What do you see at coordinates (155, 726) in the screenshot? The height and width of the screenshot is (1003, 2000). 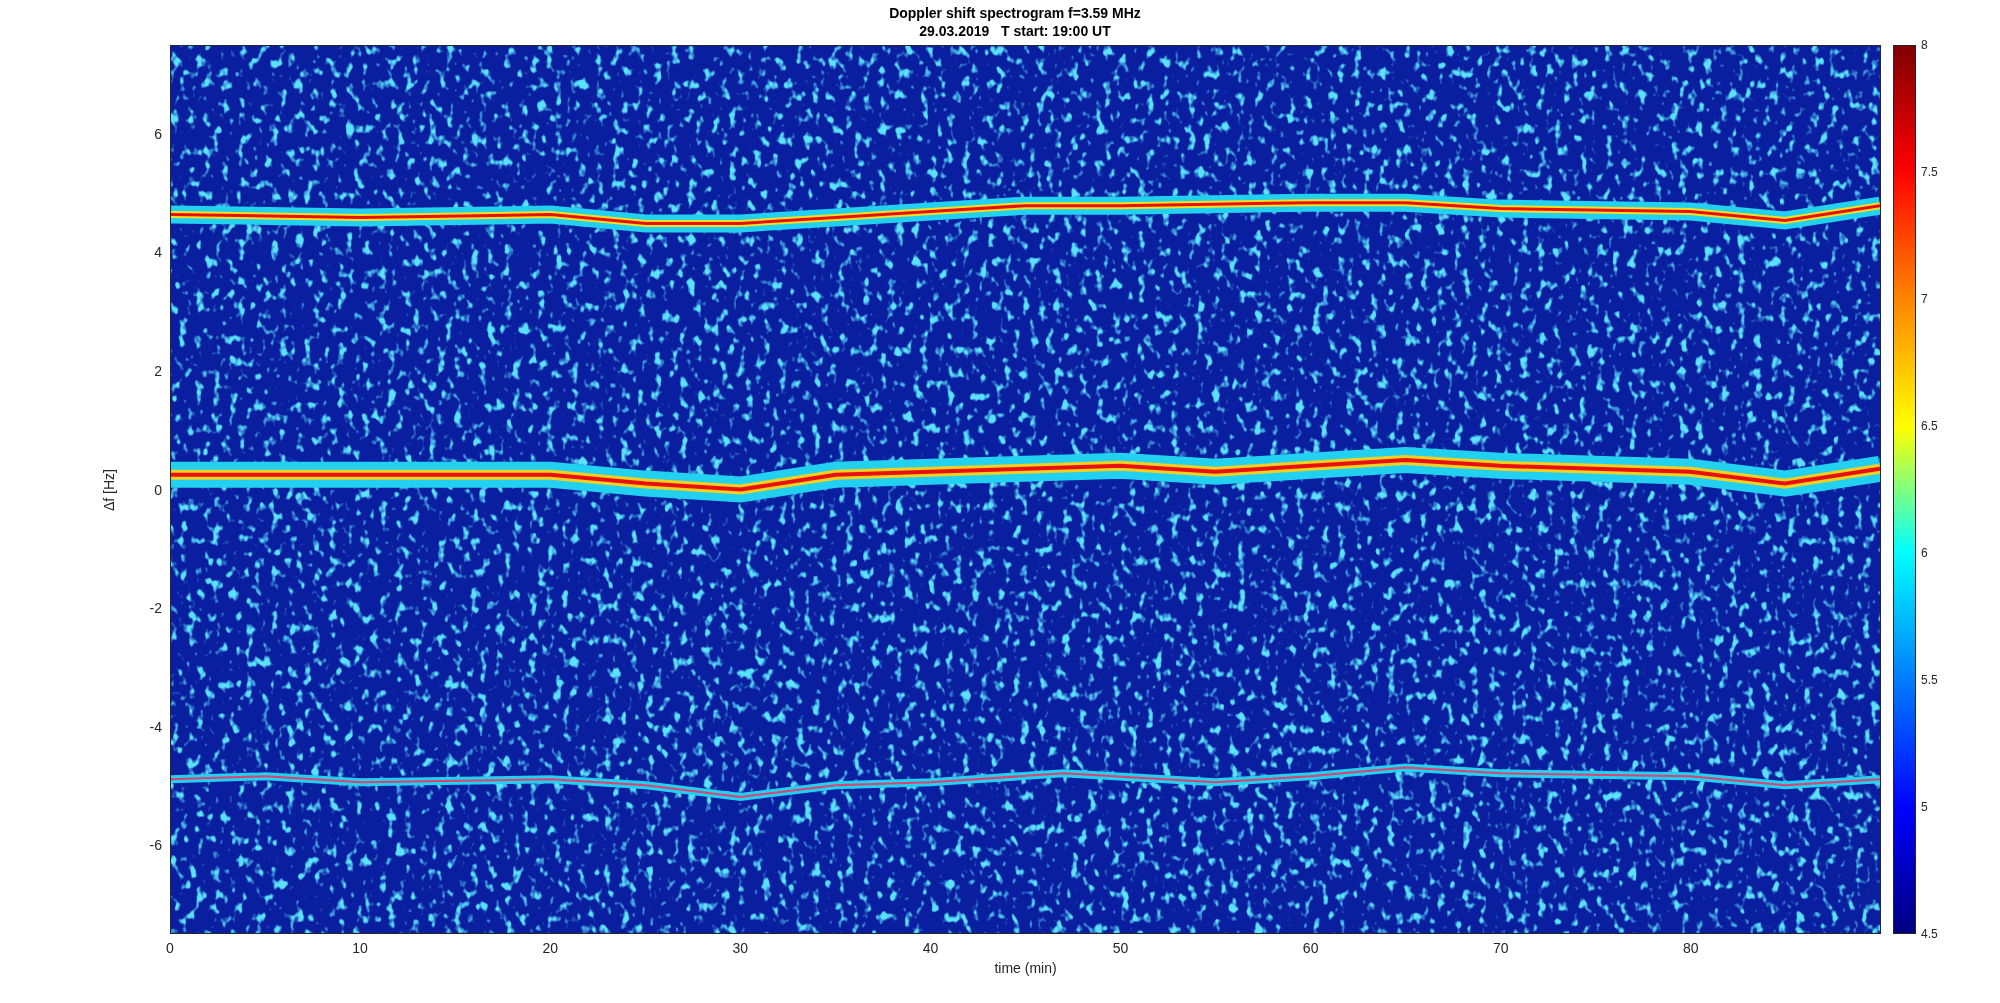 I see `y-tick-label: -4` at bounding box center [155, 726].